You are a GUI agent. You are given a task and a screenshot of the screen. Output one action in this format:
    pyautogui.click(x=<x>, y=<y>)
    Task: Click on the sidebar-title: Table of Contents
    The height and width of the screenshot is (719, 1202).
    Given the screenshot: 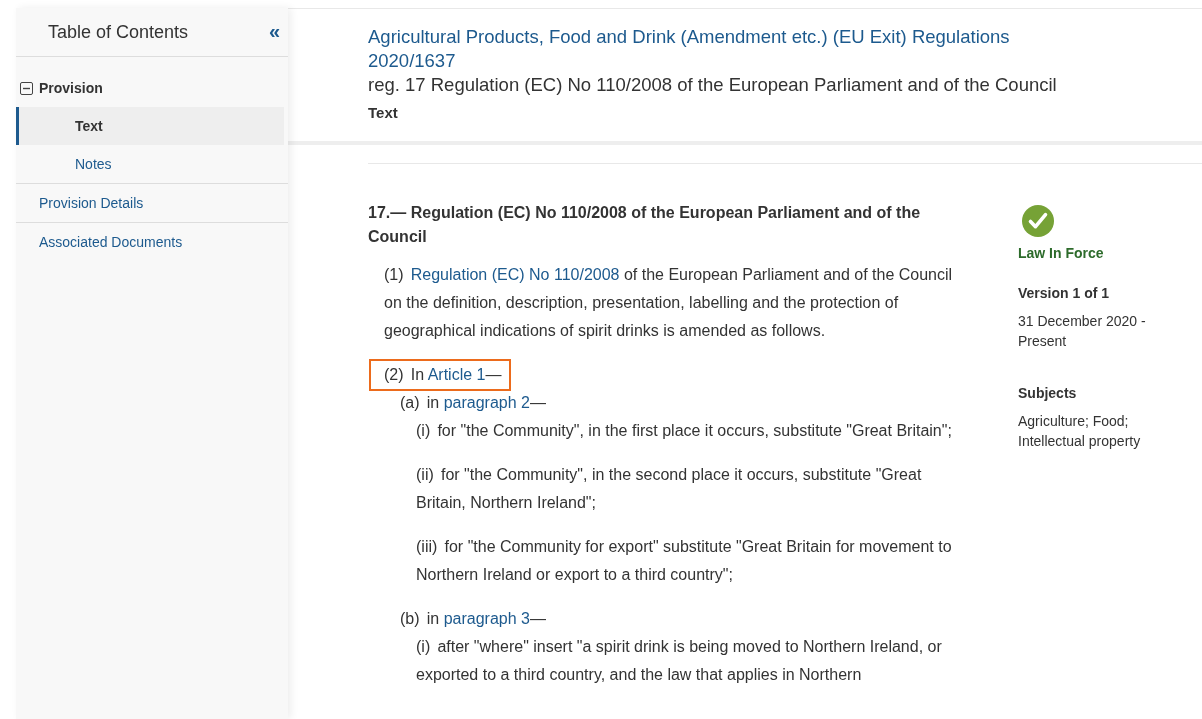 What is the action you would take?
    pyautogui.click(x=118, y=32)
    